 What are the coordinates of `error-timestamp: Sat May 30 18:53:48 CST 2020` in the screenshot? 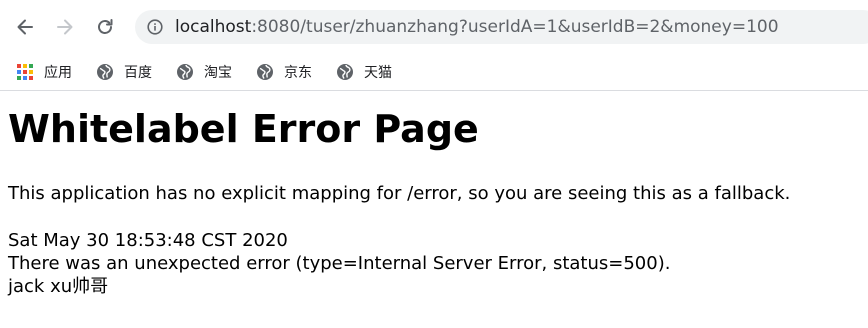 It's located at (148, 240).